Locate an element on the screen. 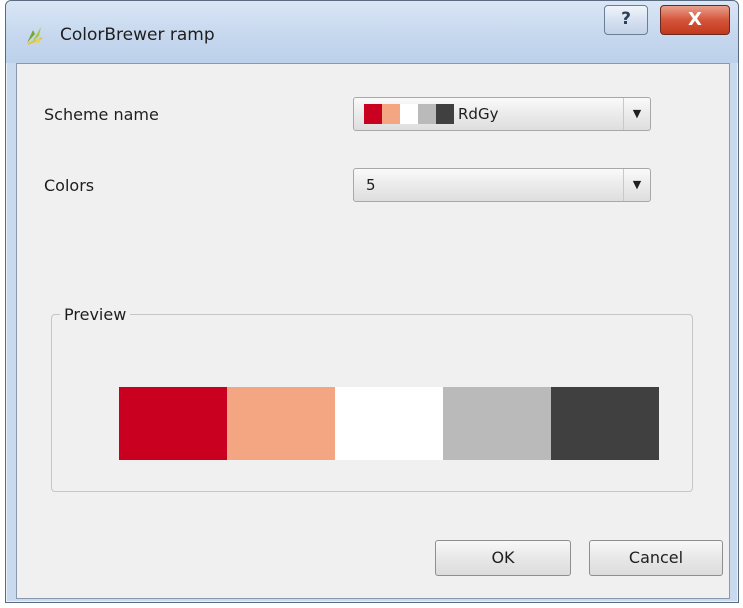 Image resolution: width=743 pixels, height=608 pixels. colors-label: Colors is located at coordinates (69, 185).